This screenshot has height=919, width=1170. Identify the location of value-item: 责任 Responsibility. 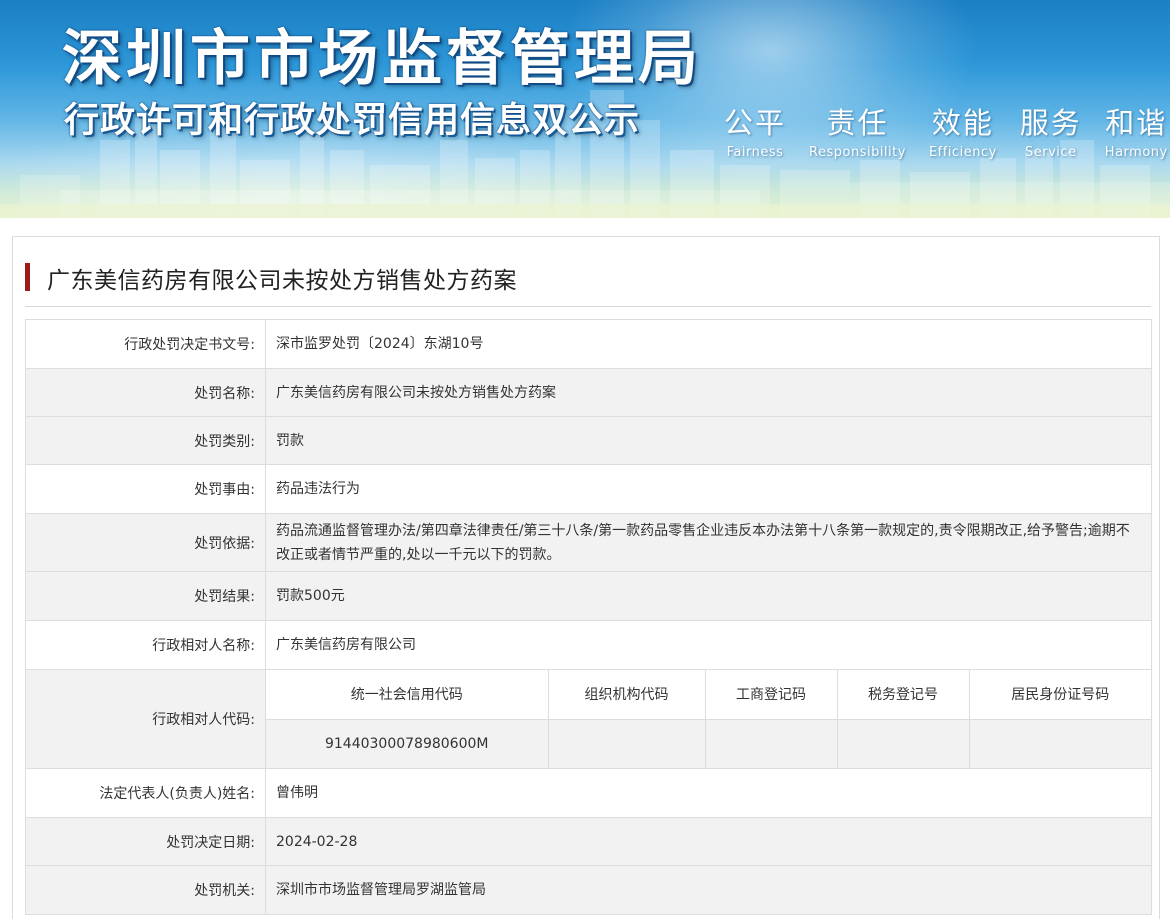
(857, 130).